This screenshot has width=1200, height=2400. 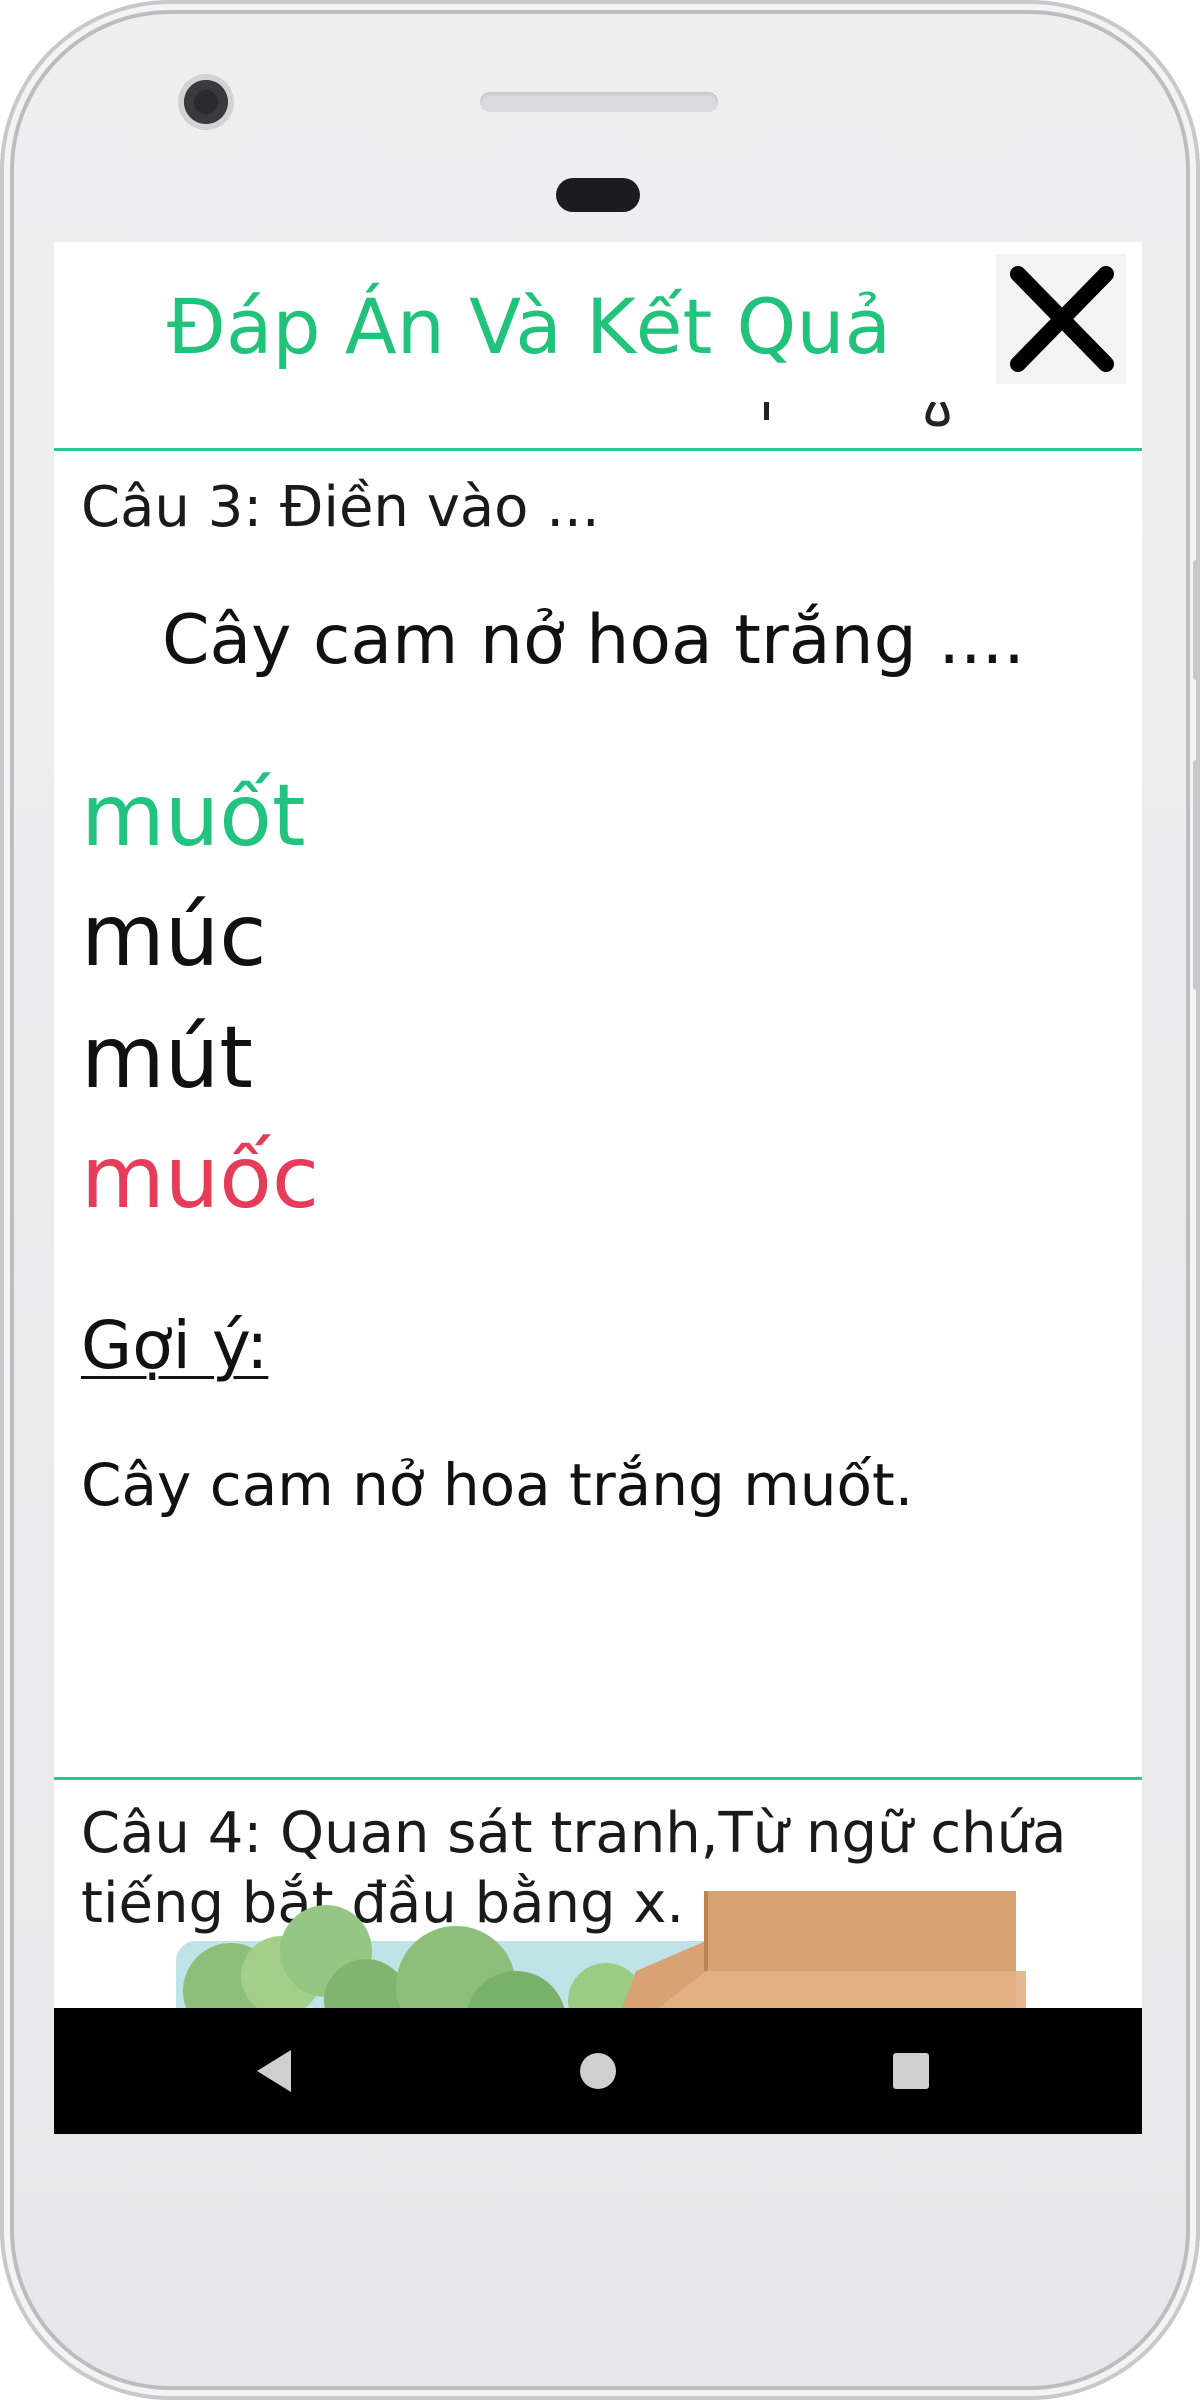 What do you see at coordinates (529, 326) in the screenshot?
I see `dialog-title: Đáp Án Và Kết Quả` at bounding box center [529, 326].